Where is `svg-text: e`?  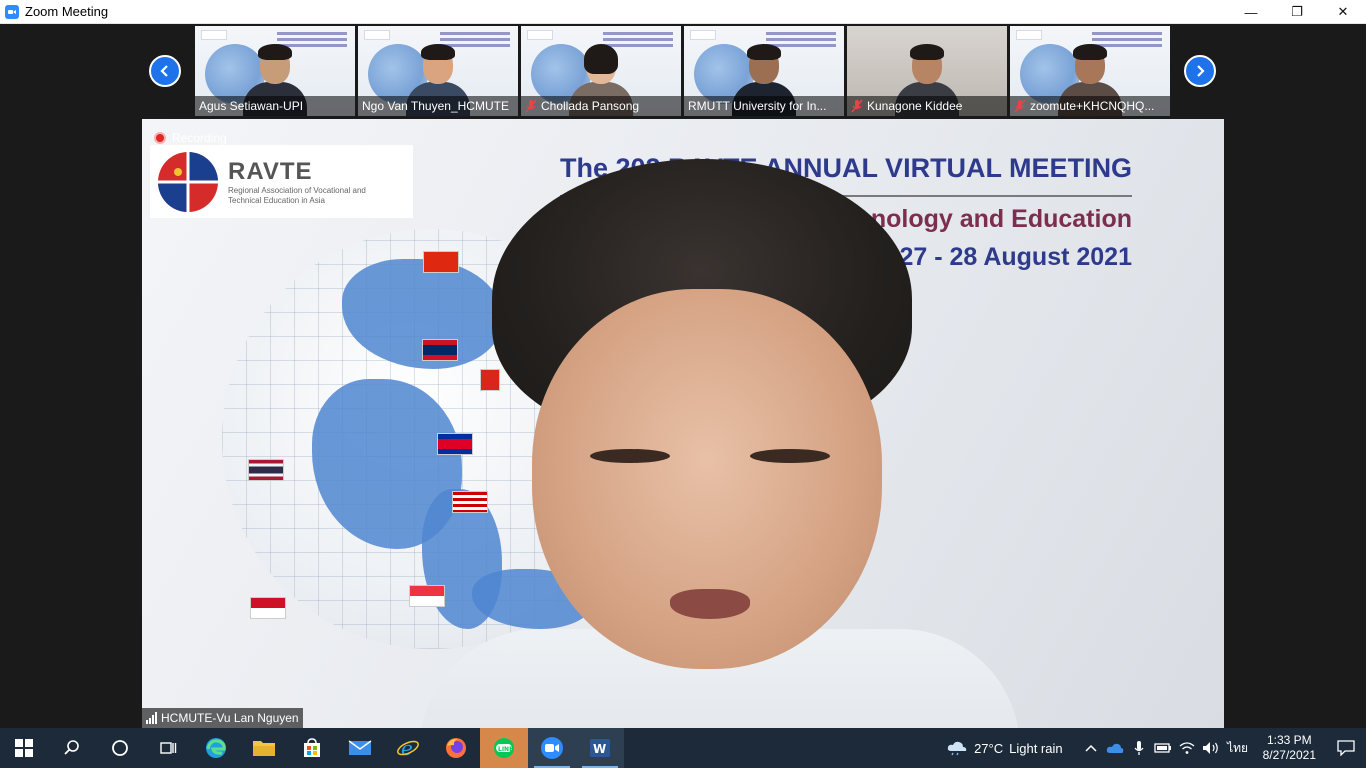
svg-text: e is located at coordinates (407, 748).